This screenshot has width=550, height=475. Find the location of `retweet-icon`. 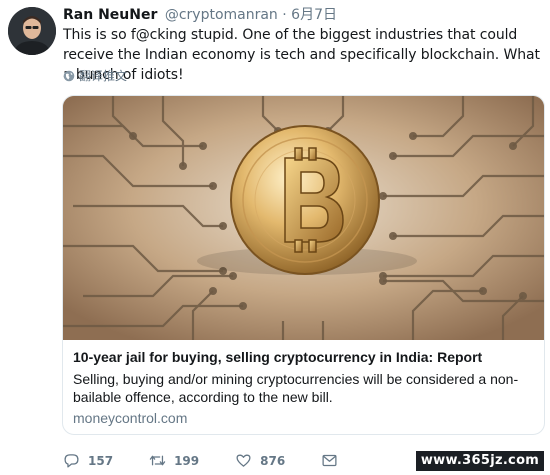

retweet-icon is located at coordinates (157, 460).